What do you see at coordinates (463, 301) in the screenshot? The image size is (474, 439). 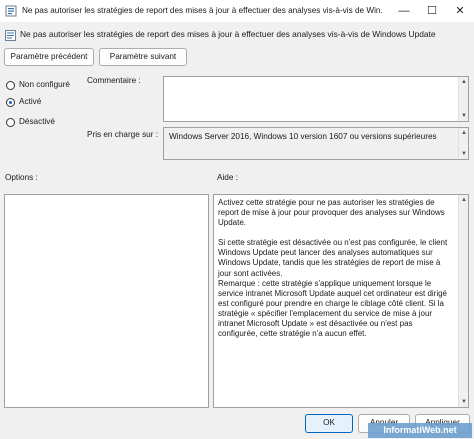 I see `help-scrollbar: ▲ ▼` at bounding box center [463, 301].